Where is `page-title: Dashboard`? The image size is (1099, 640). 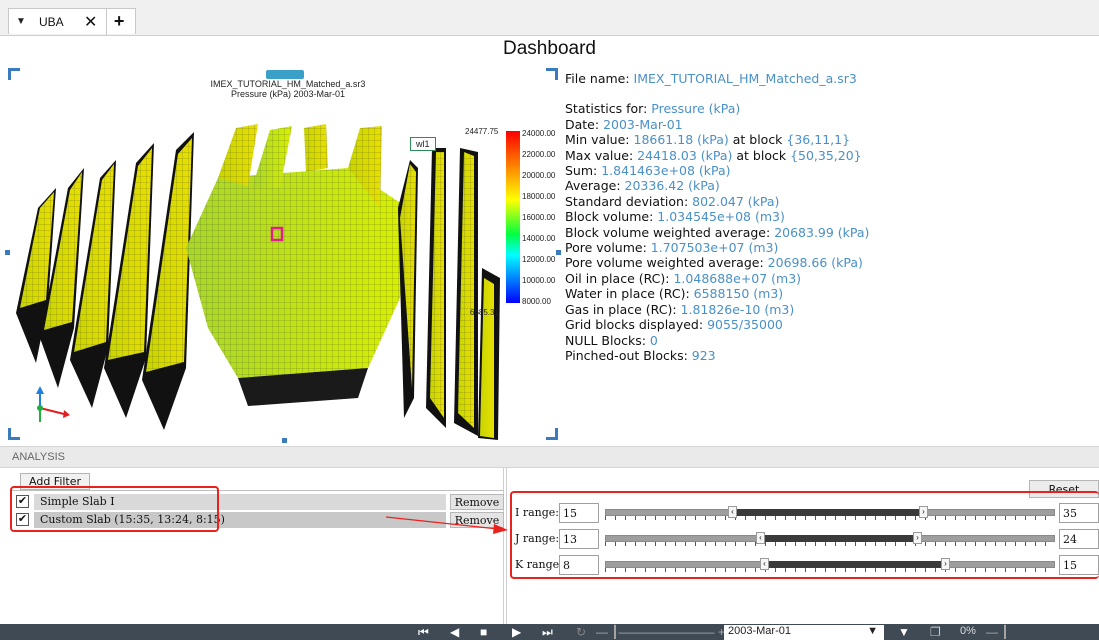
page-title: Dashboard is located at coordinates (549, 48).